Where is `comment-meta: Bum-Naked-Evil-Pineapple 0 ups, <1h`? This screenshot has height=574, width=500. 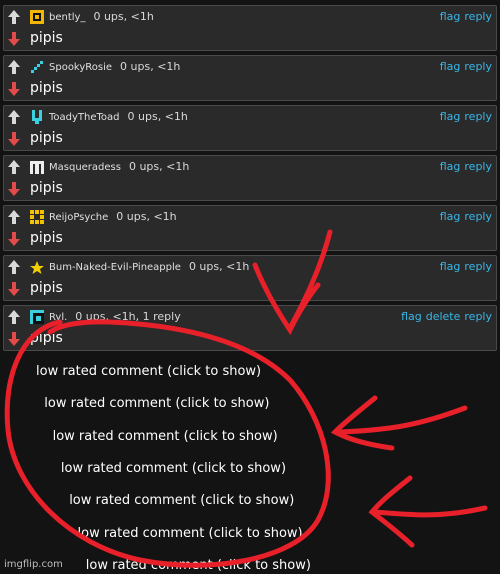
comment-meta: Bum-Naked-Evil-Pineapple 0 ups, <1h is located at coordinates (149, 267).